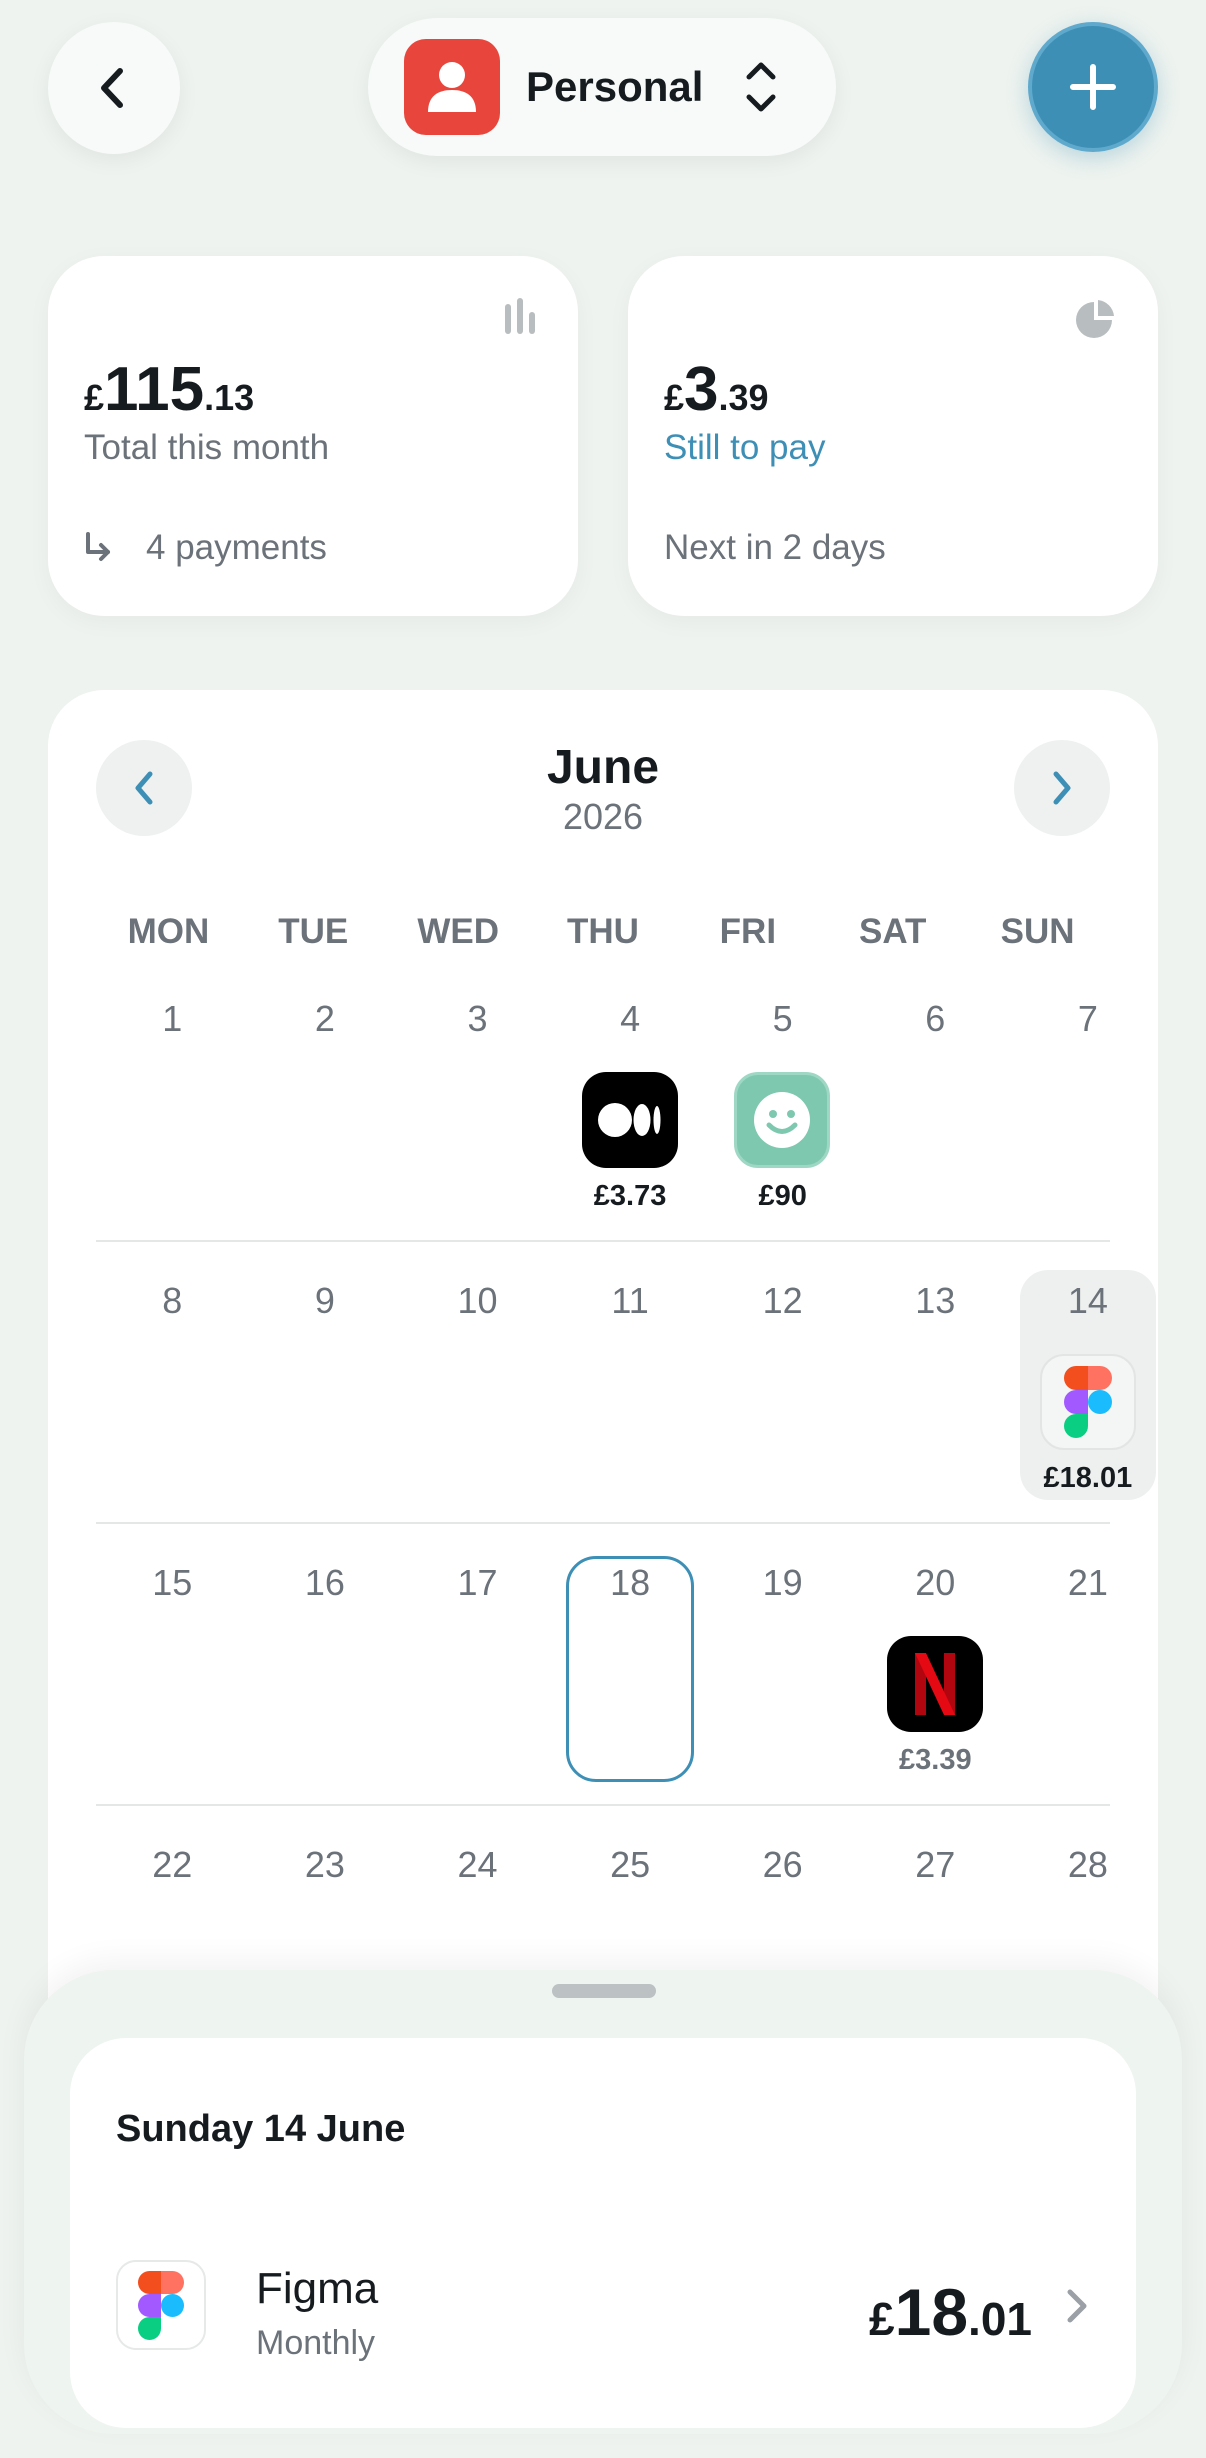  I want to click on calendar-day: 17, so click(477, 1675).